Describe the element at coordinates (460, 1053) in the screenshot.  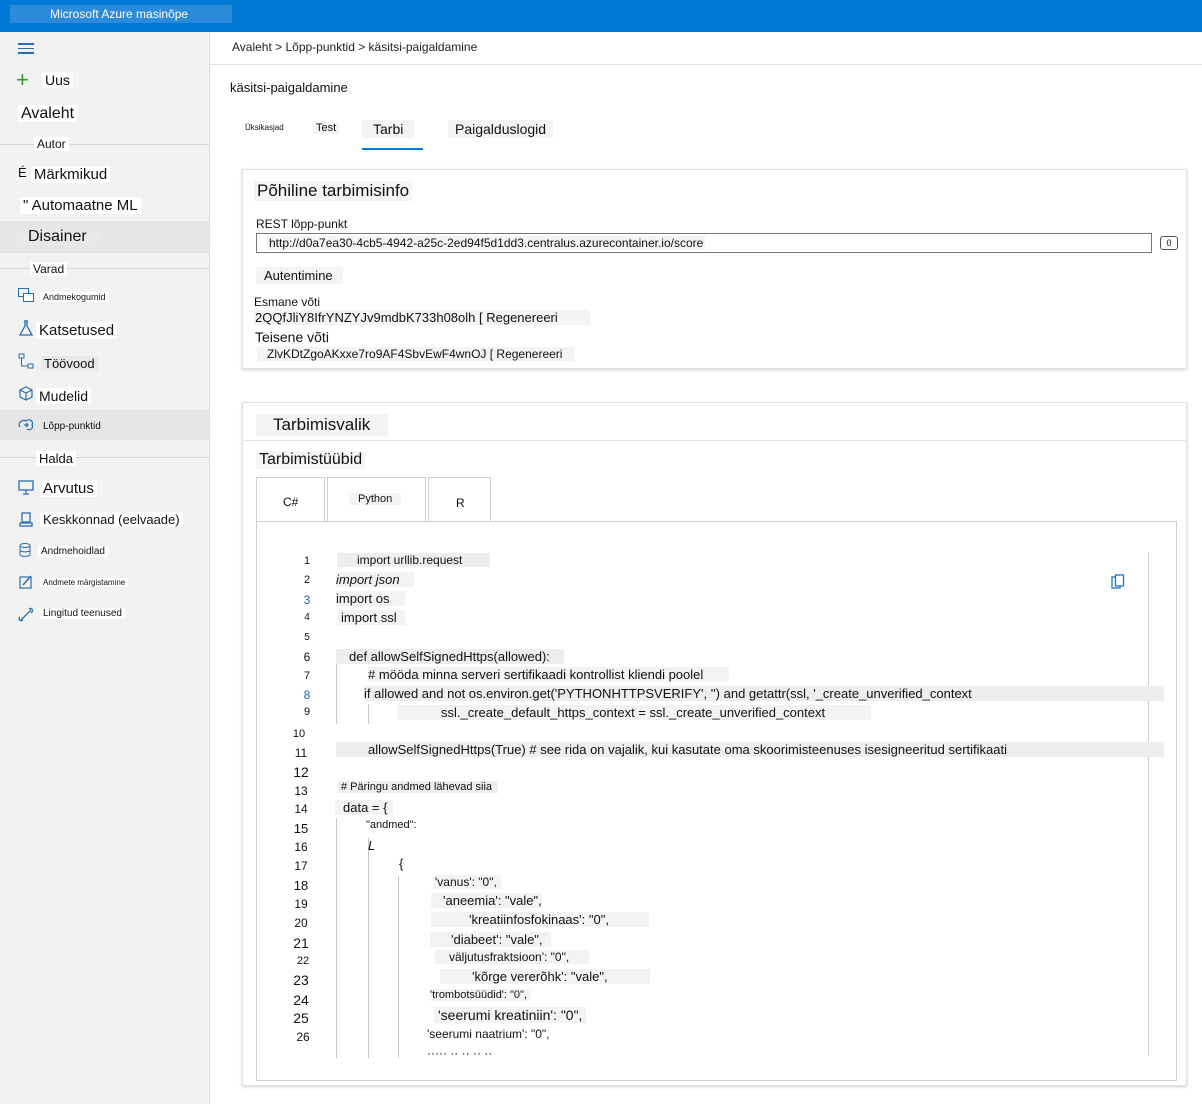
I see `code-line-partial: ····· ·· ·· ·· ··` at that location.